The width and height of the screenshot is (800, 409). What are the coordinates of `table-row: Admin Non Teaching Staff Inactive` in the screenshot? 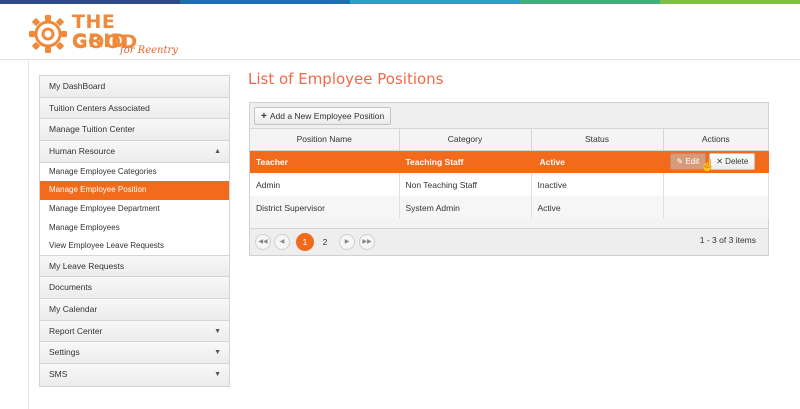 It's located at (509, 184).